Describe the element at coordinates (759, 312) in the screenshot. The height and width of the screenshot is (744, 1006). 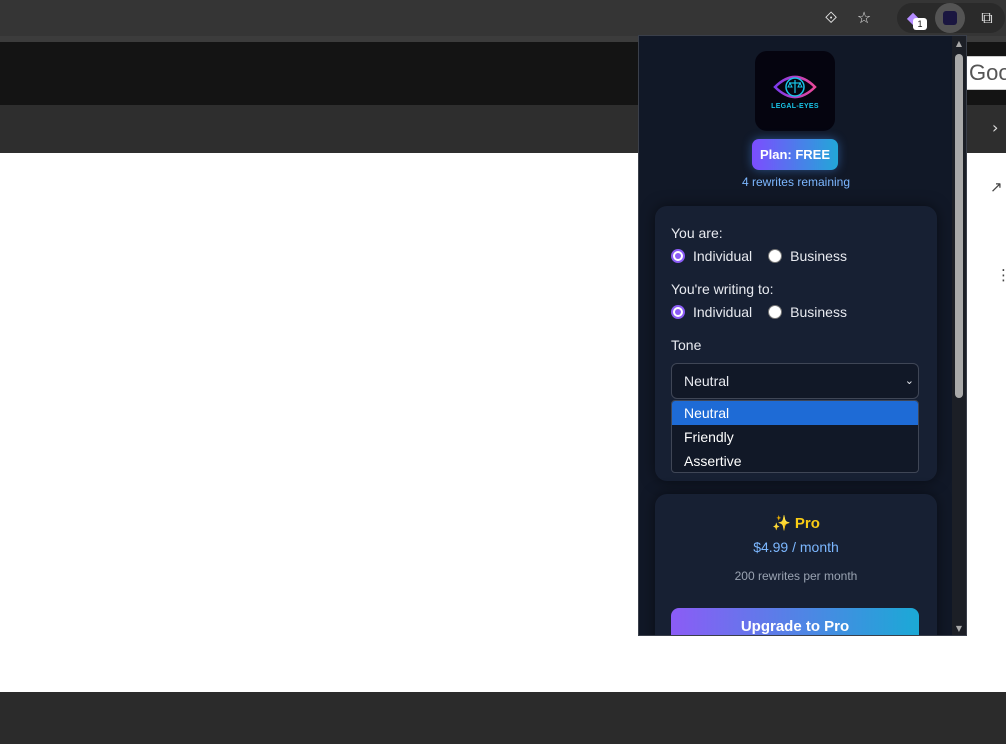
I see `writing-to-radio-group: Individual Business` at that location.